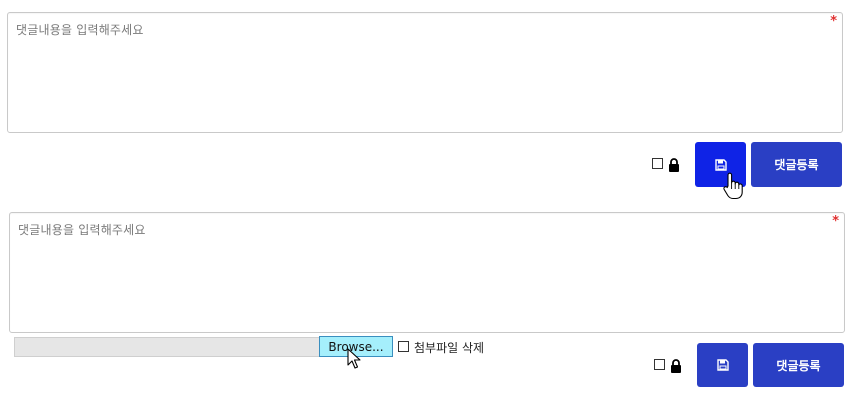 The image size is (851, 414). Describe the element at coordinates (167, 347) in the screenshot. I see `file-name-field` at that location.